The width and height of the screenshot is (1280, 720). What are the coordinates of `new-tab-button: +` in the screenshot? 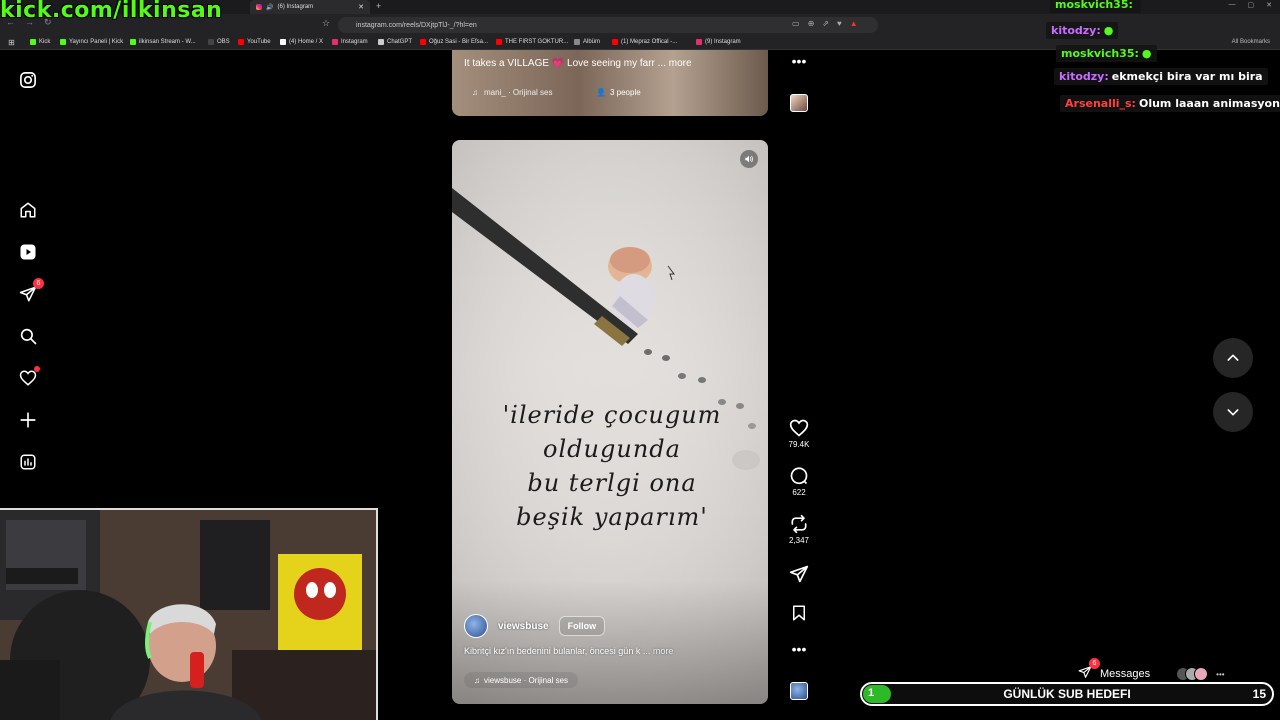 It's located at (378, 6).